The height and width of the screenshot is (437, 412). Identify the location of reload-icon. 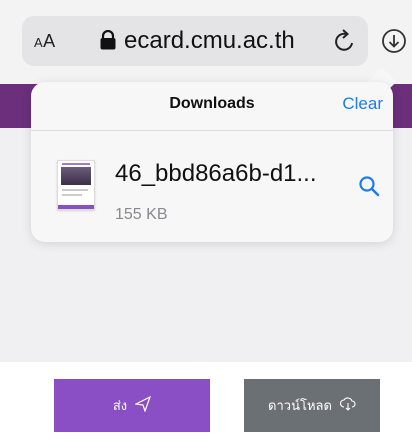
(345, 41).